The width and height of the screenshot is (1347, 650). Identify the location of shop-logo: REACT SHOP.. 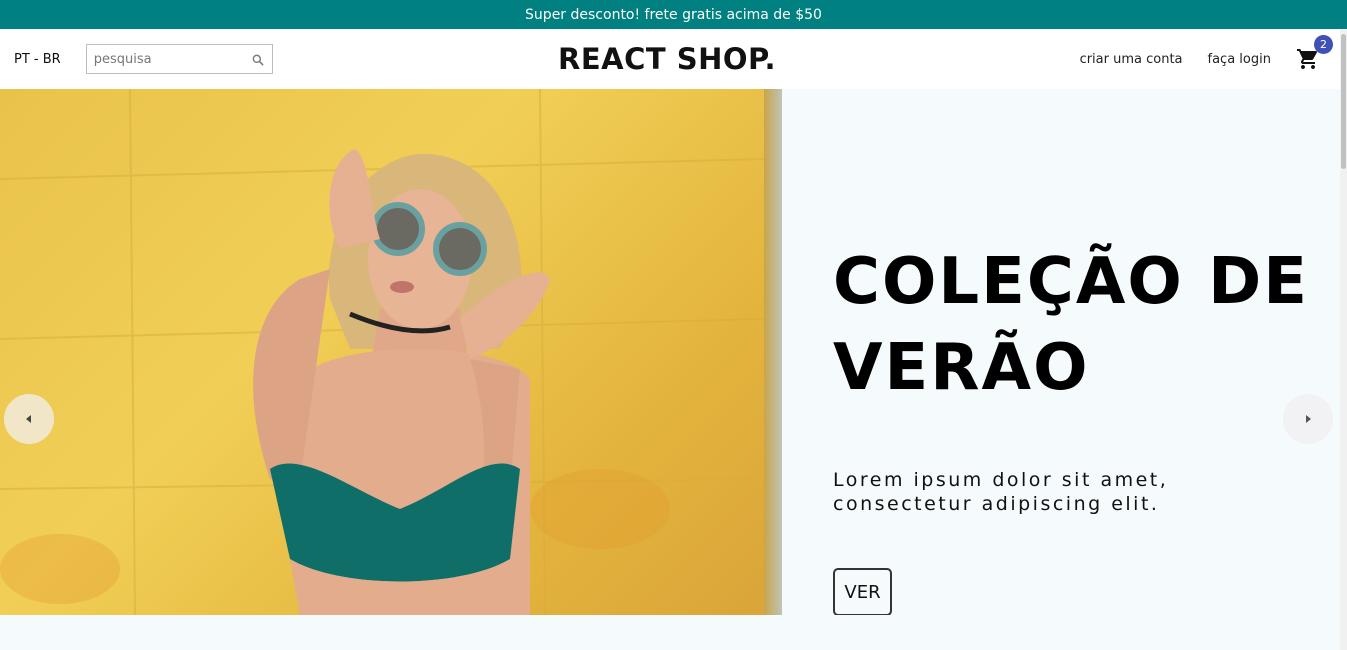
(667, 59).